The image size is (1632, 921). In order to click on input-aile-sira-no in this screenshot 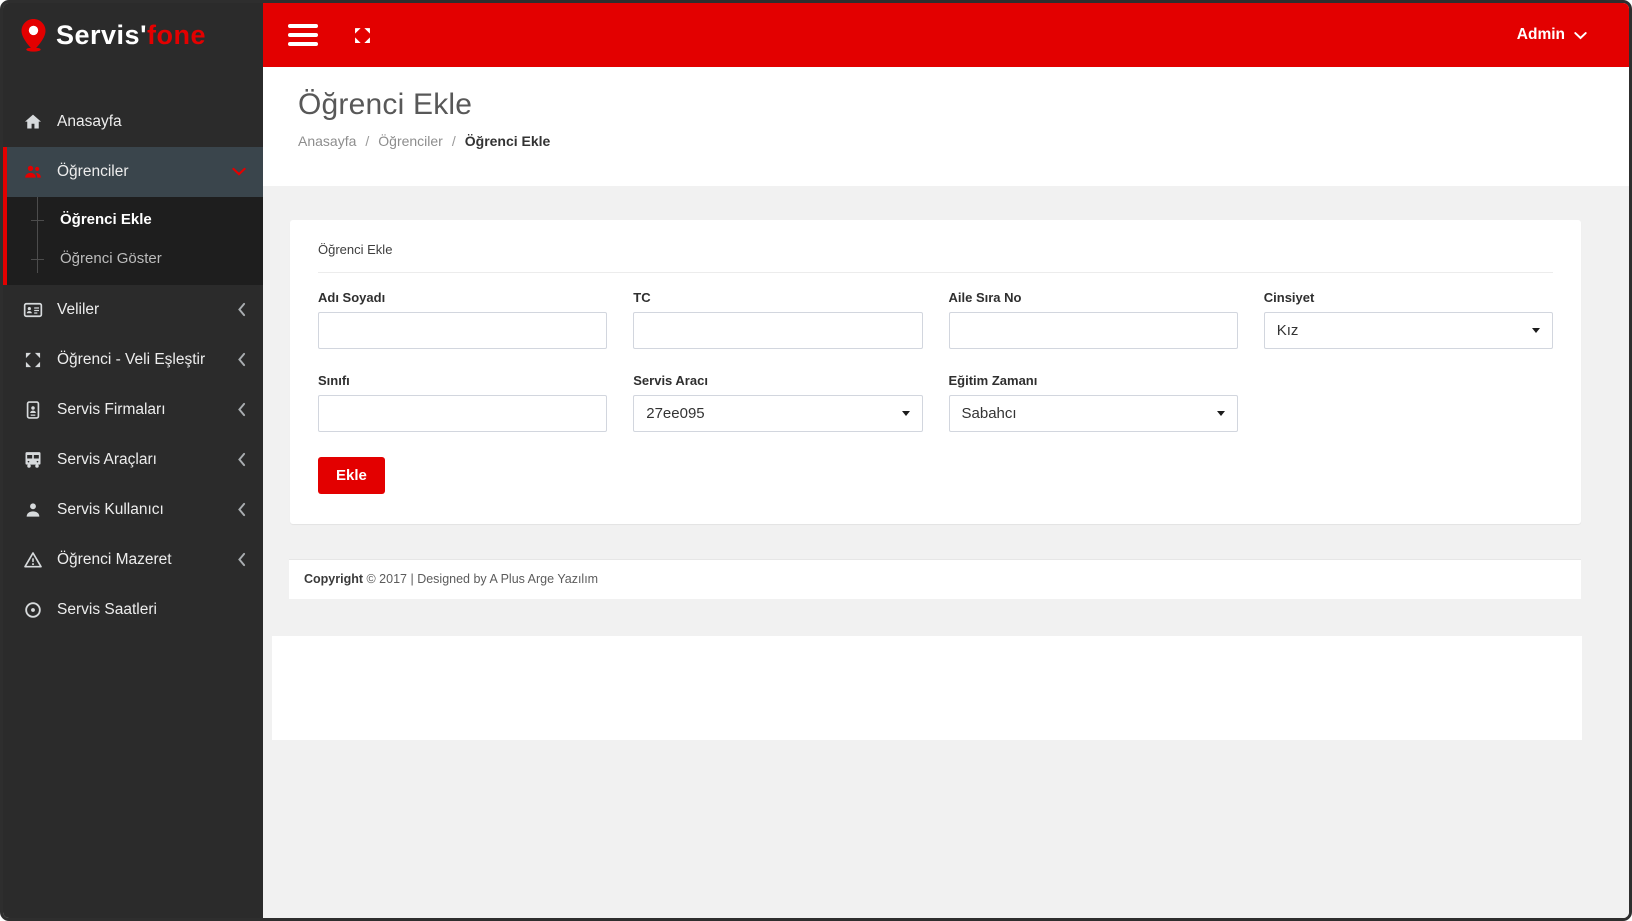, I will do `click(1093, 330)`.